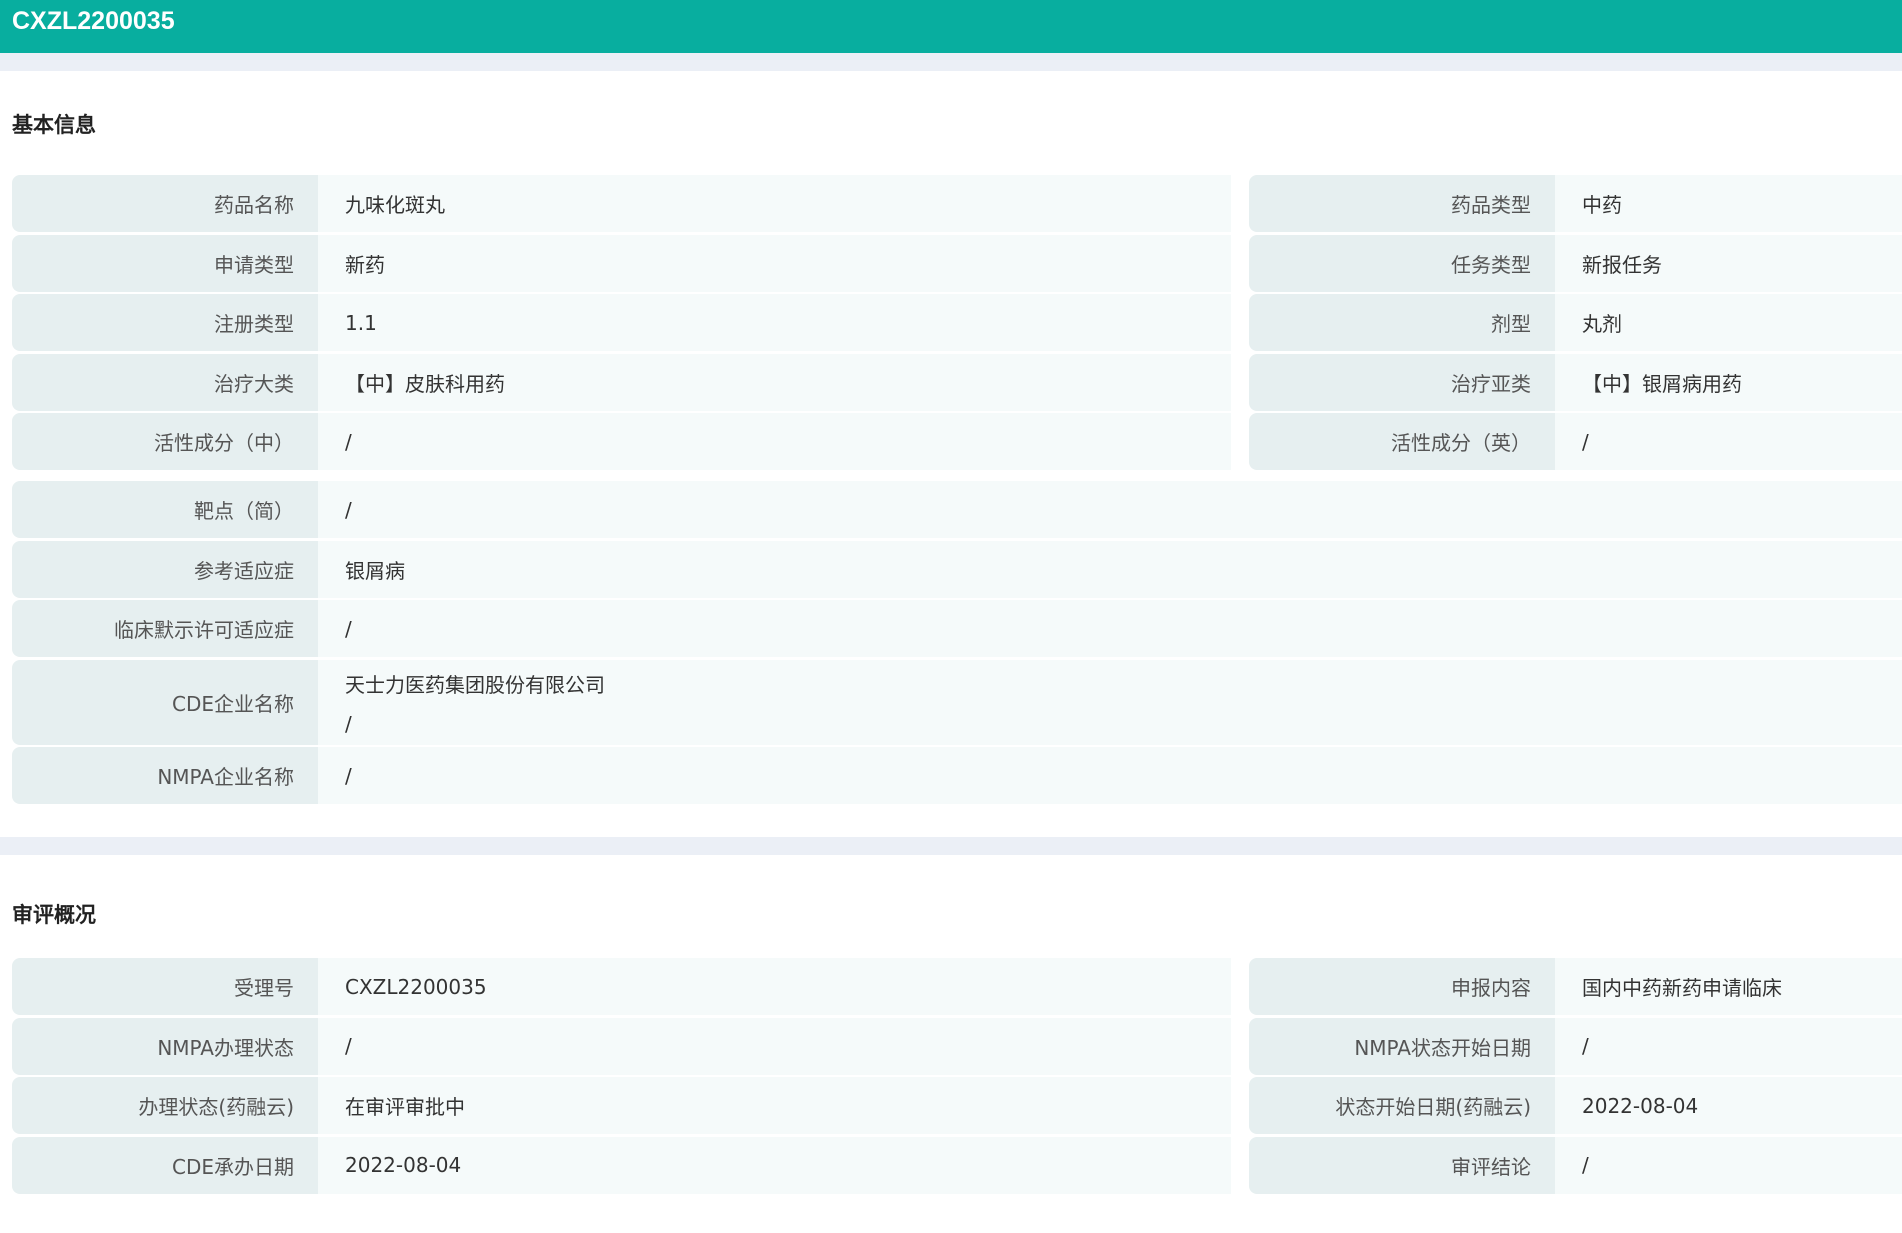 The height and width of the screenshot is (1233, 1902). I want to click on info-row: 活性成分（中） / 活性成分（英） /, so click(957, 441).